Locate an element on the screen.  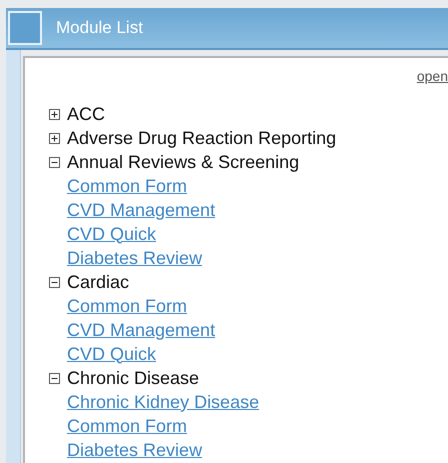
window-title: Module List is located at coordinates (99, 28).